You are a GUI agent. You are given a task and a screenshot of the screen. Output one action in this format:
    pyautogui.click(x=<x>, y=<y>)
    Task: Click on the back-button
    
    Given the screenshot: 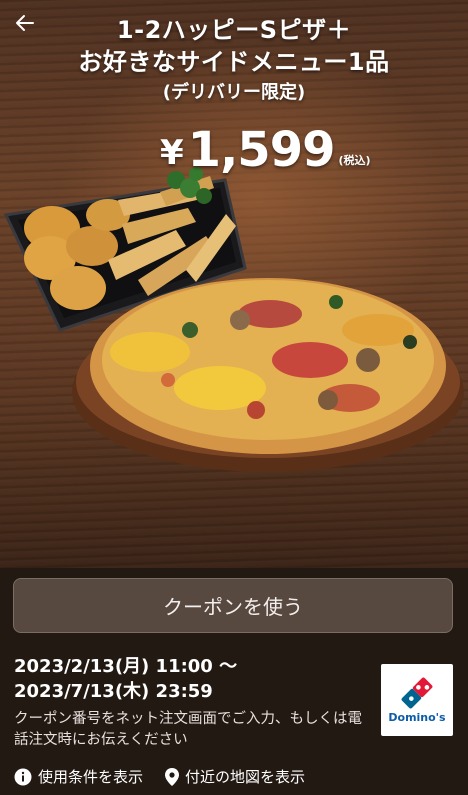 What is the action you would take?
    pyautogui.click(x=25, y=23)
    